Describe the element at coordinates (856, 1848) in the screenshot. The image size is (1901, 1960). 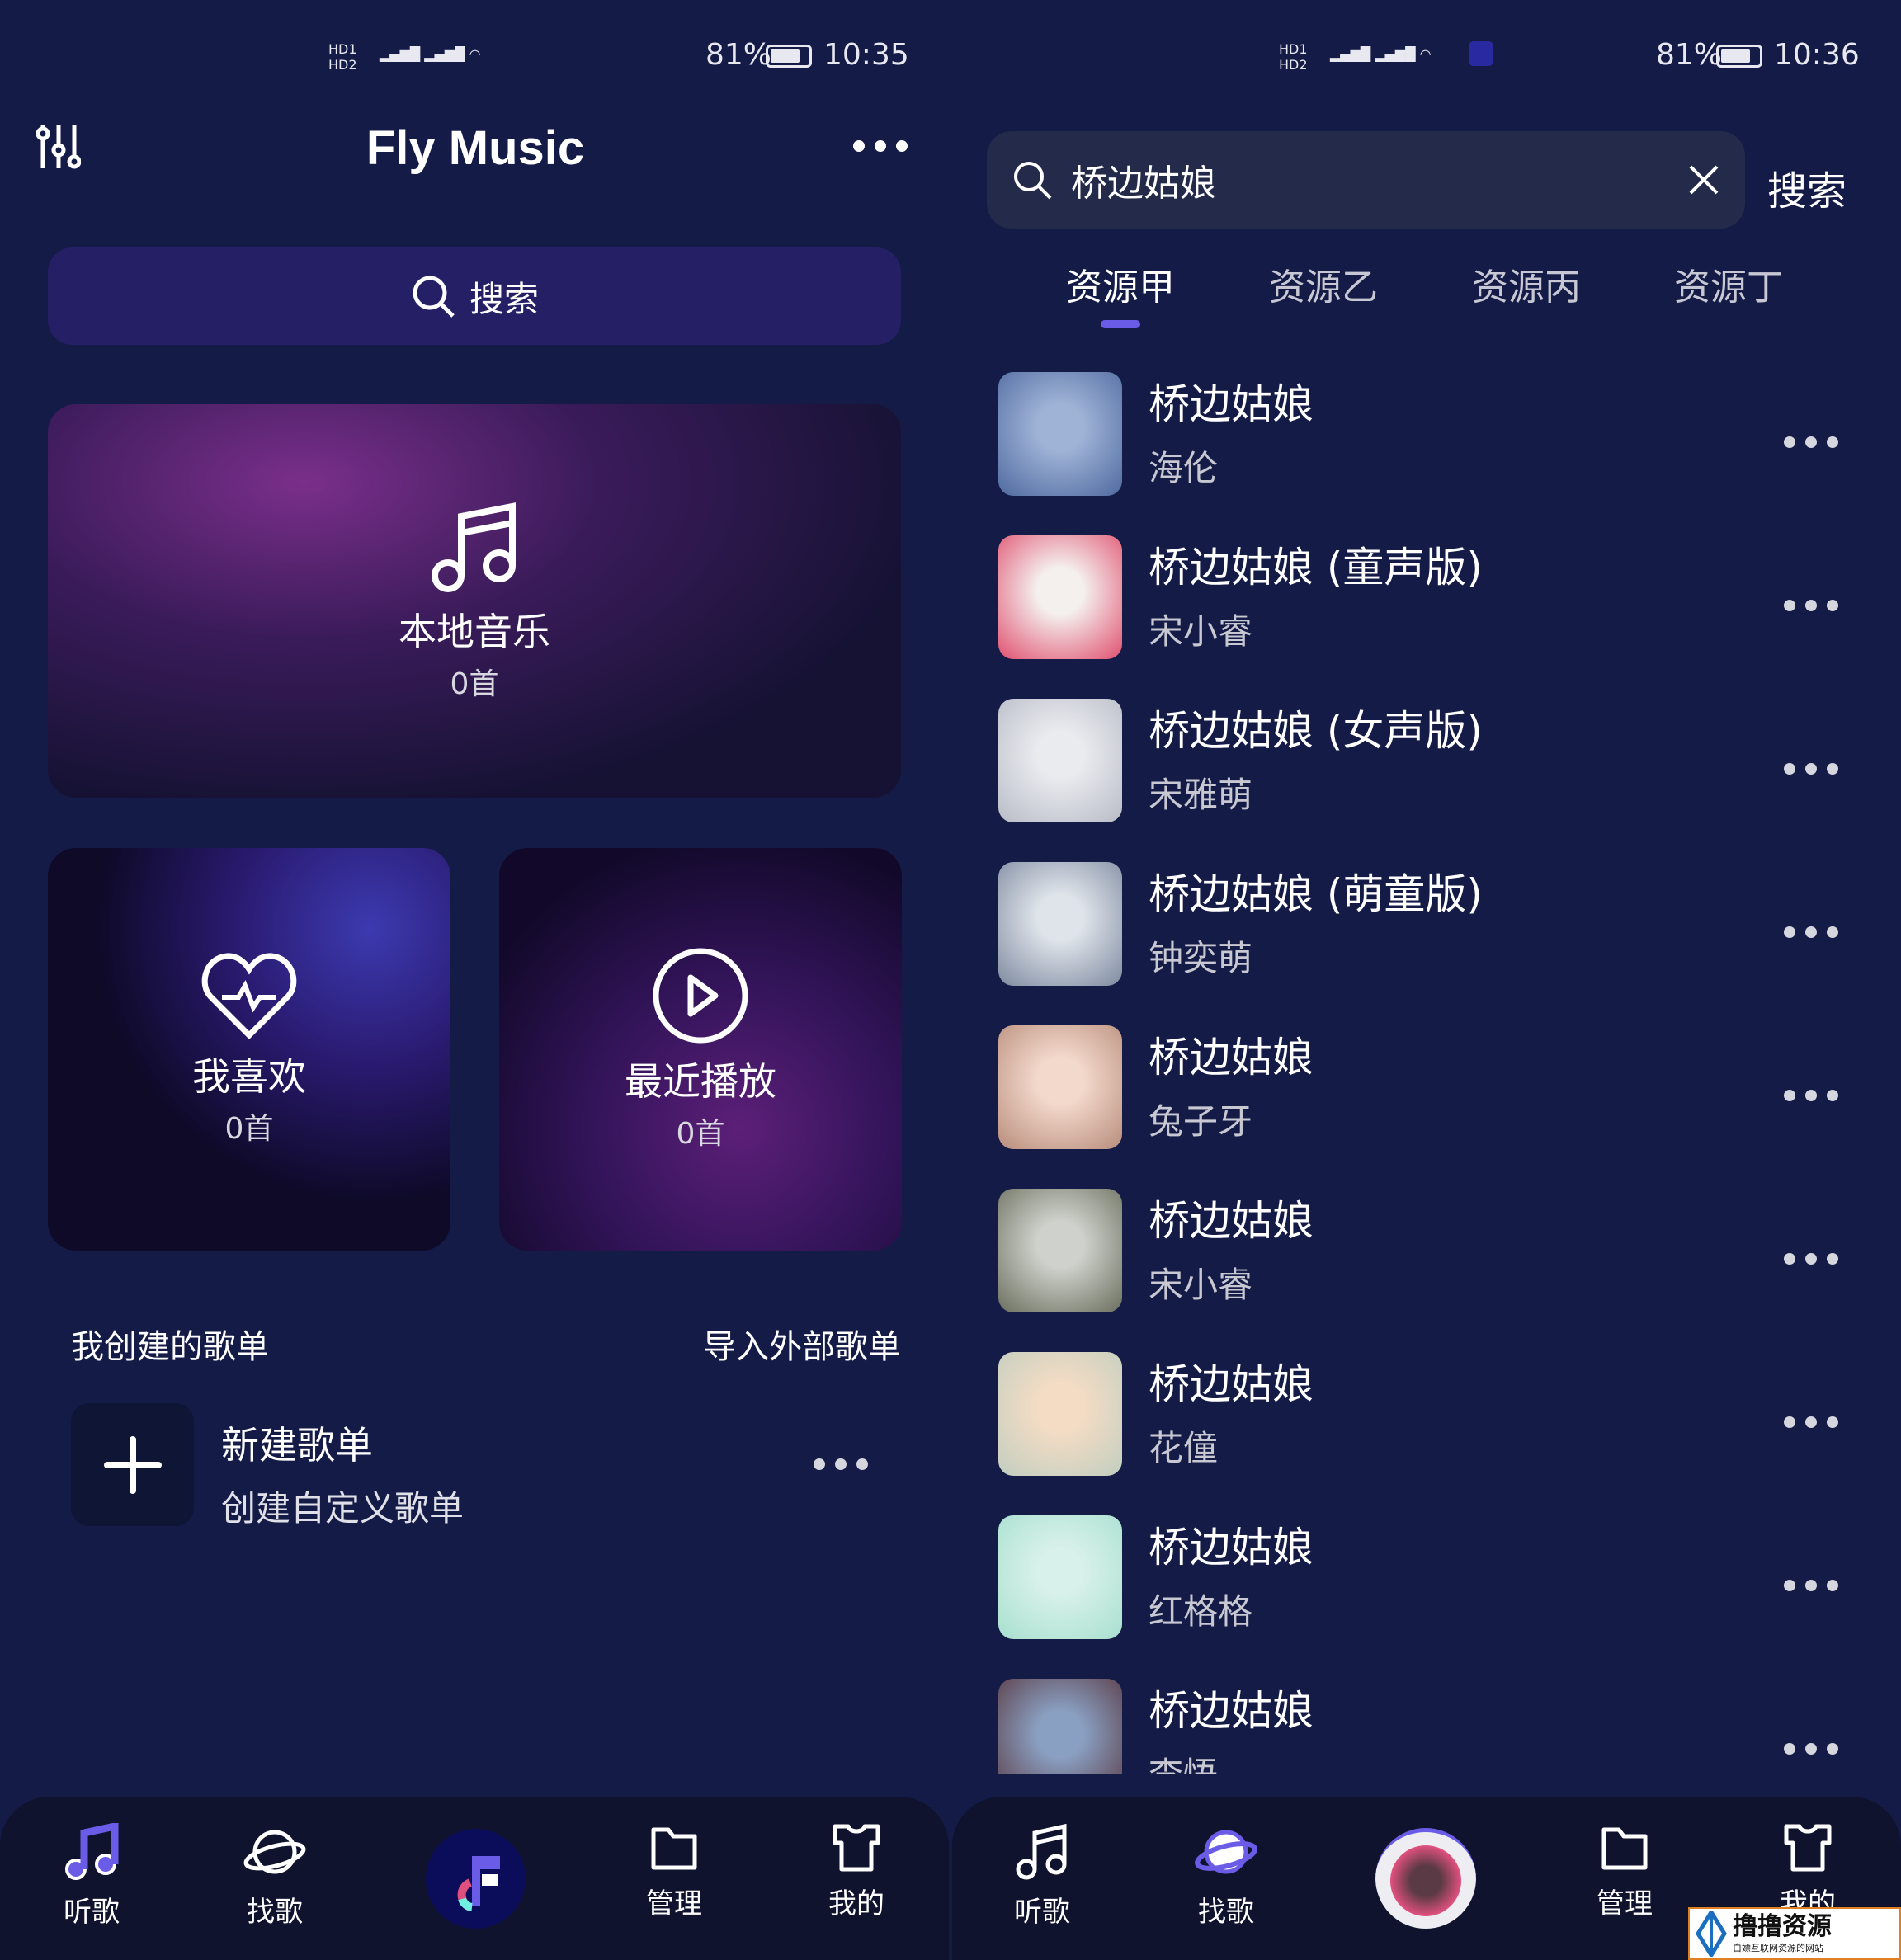
I see `shirt-icon` at that location.